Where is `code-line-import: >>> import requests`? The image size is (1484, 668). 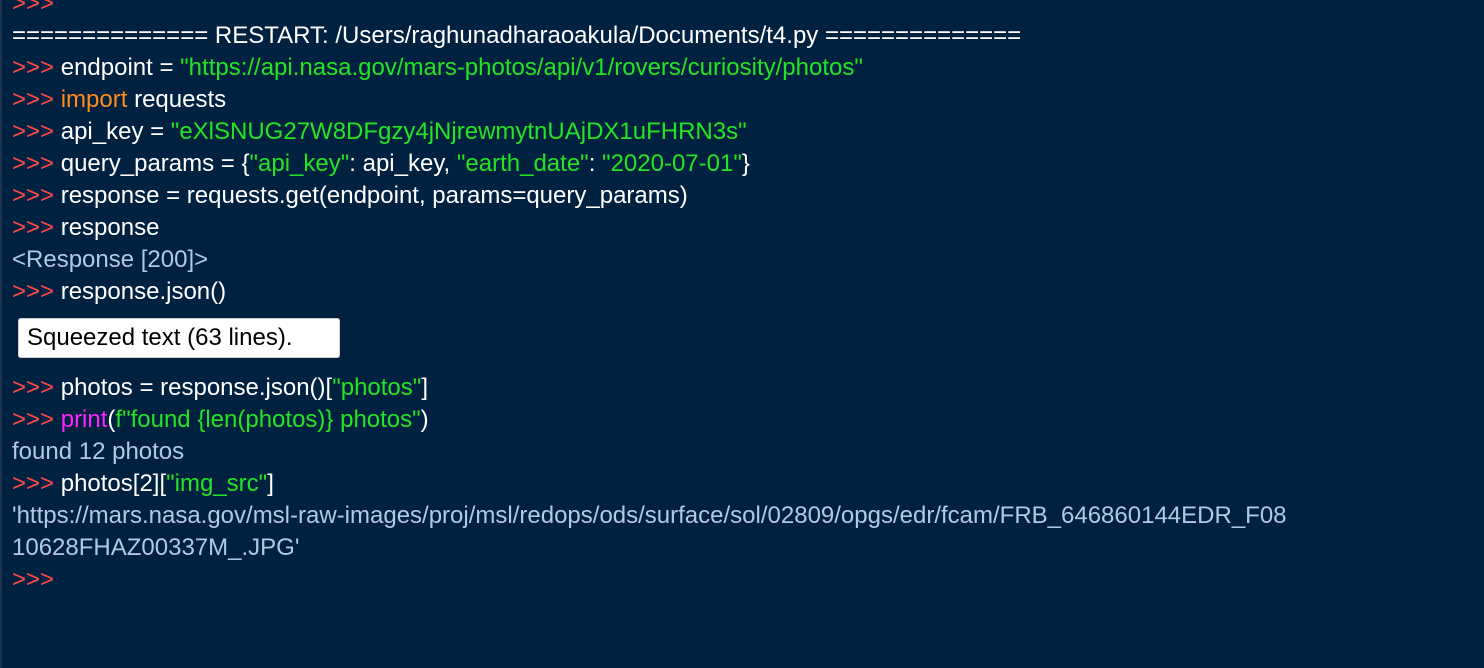 code-line-import: >>> import requests is located at coordinates (119, 100).